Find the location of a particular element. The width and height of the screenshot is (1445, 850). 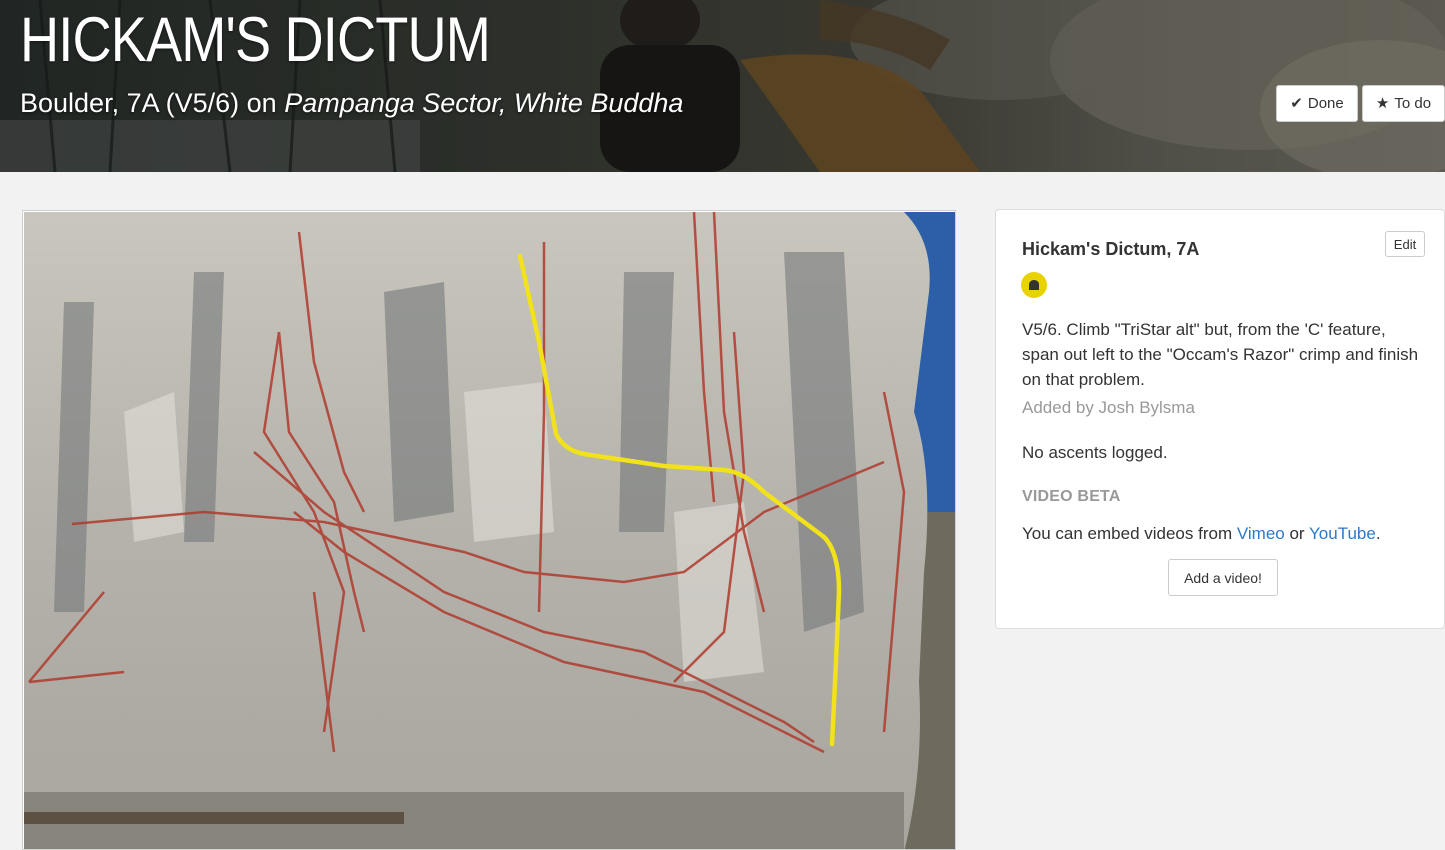

route-title: HICKAM'S DICTUM is located at coordinates (255, 40).